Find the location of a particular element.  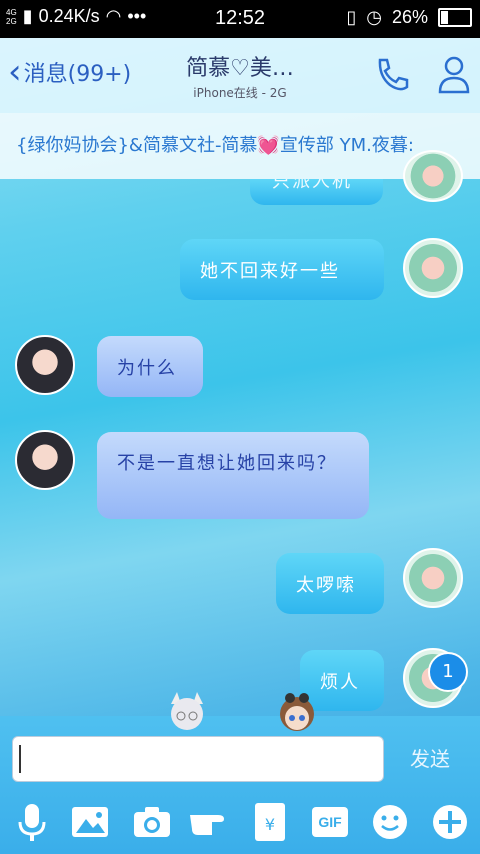

emoji-button is located at coordinates (390, 822).